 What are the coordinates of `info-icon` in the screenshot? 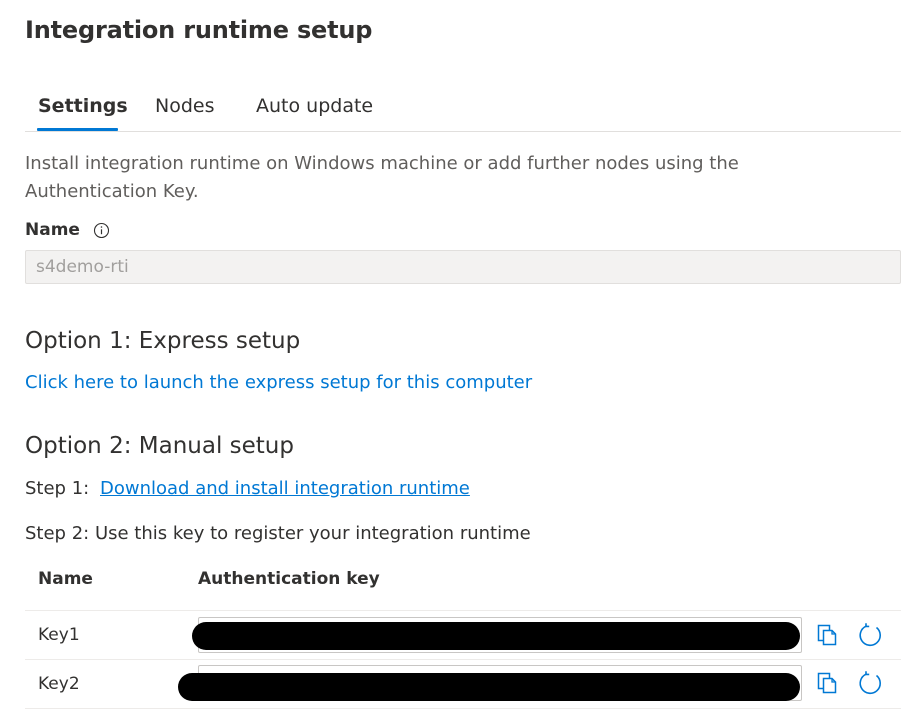 It's located at (101, 230).